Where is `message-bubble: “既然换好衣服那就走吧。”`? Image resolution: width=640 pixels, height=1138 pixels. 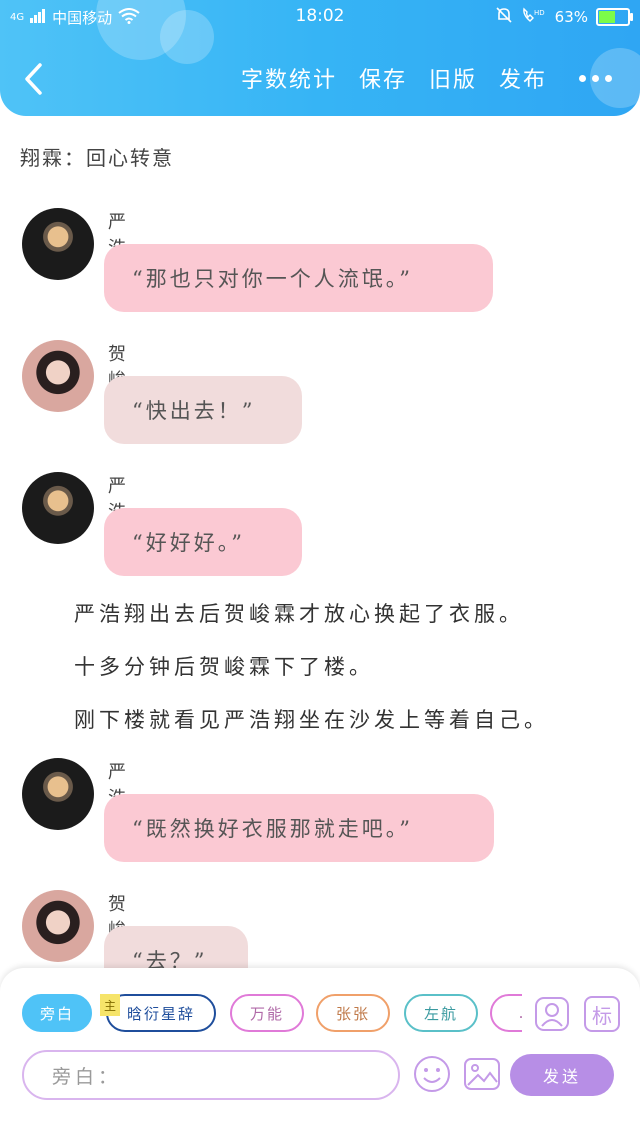 message-bubble: “既然换好衣服那就走吧。” is located at coordinates (299, 828).